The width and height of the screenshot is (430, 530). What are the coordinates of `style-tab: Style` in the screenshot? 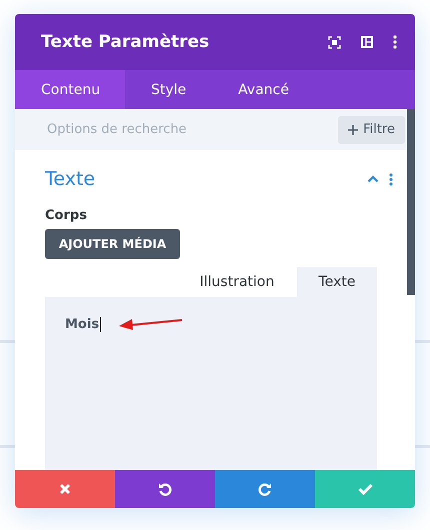 It's located at (168, 89).